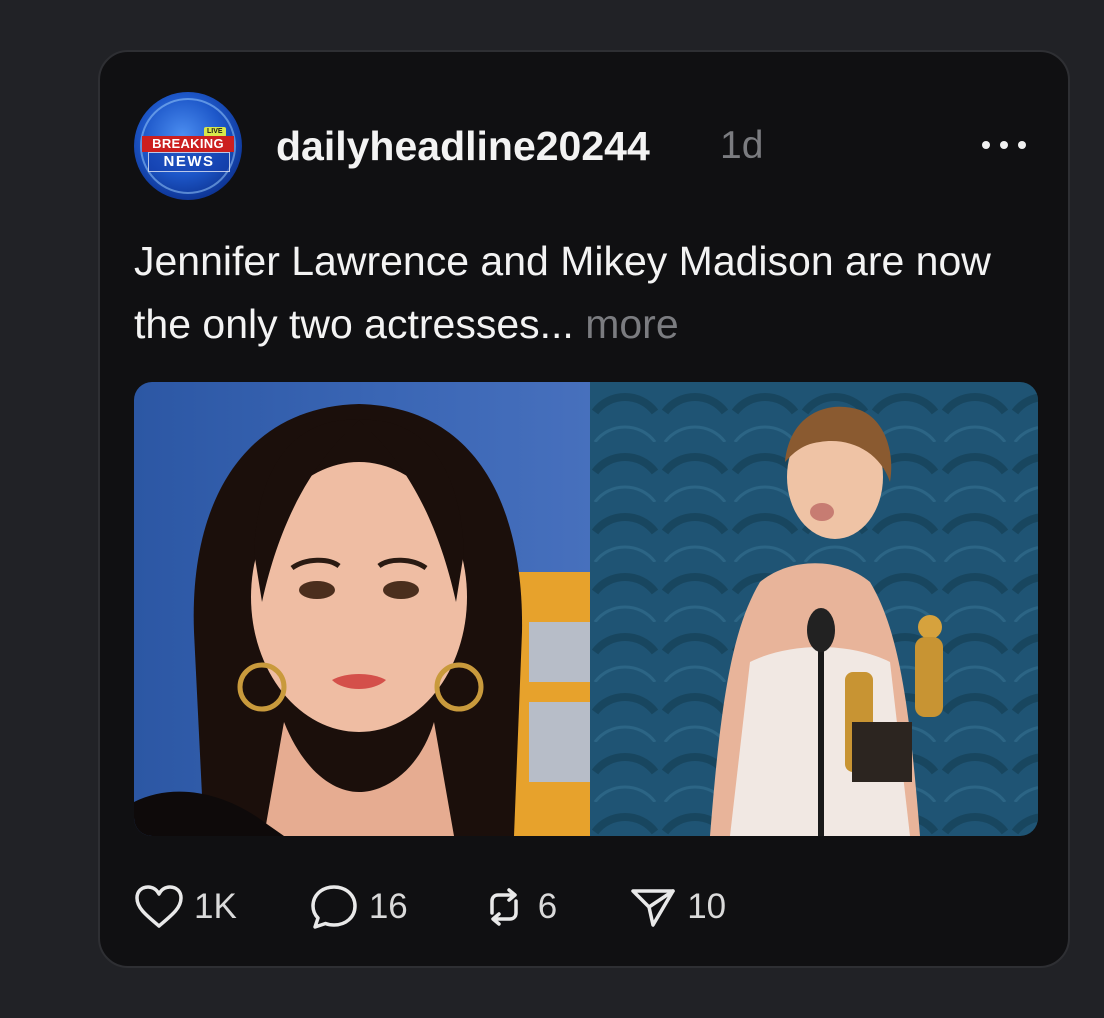  I want to click on like-button: 1K, so click(185, 907).